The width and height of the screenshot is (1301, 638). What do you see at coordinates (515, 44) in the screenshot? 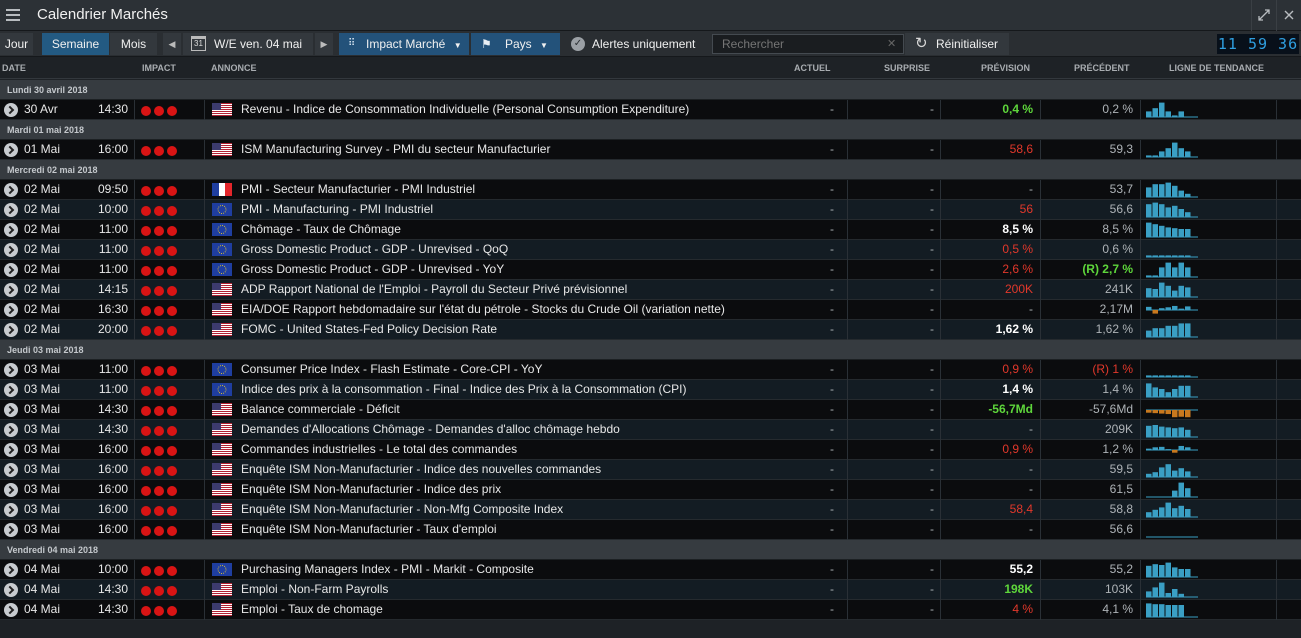
I see `pays-dropdown: ⚑ Pays ▼` at bounding box center [515, 44].